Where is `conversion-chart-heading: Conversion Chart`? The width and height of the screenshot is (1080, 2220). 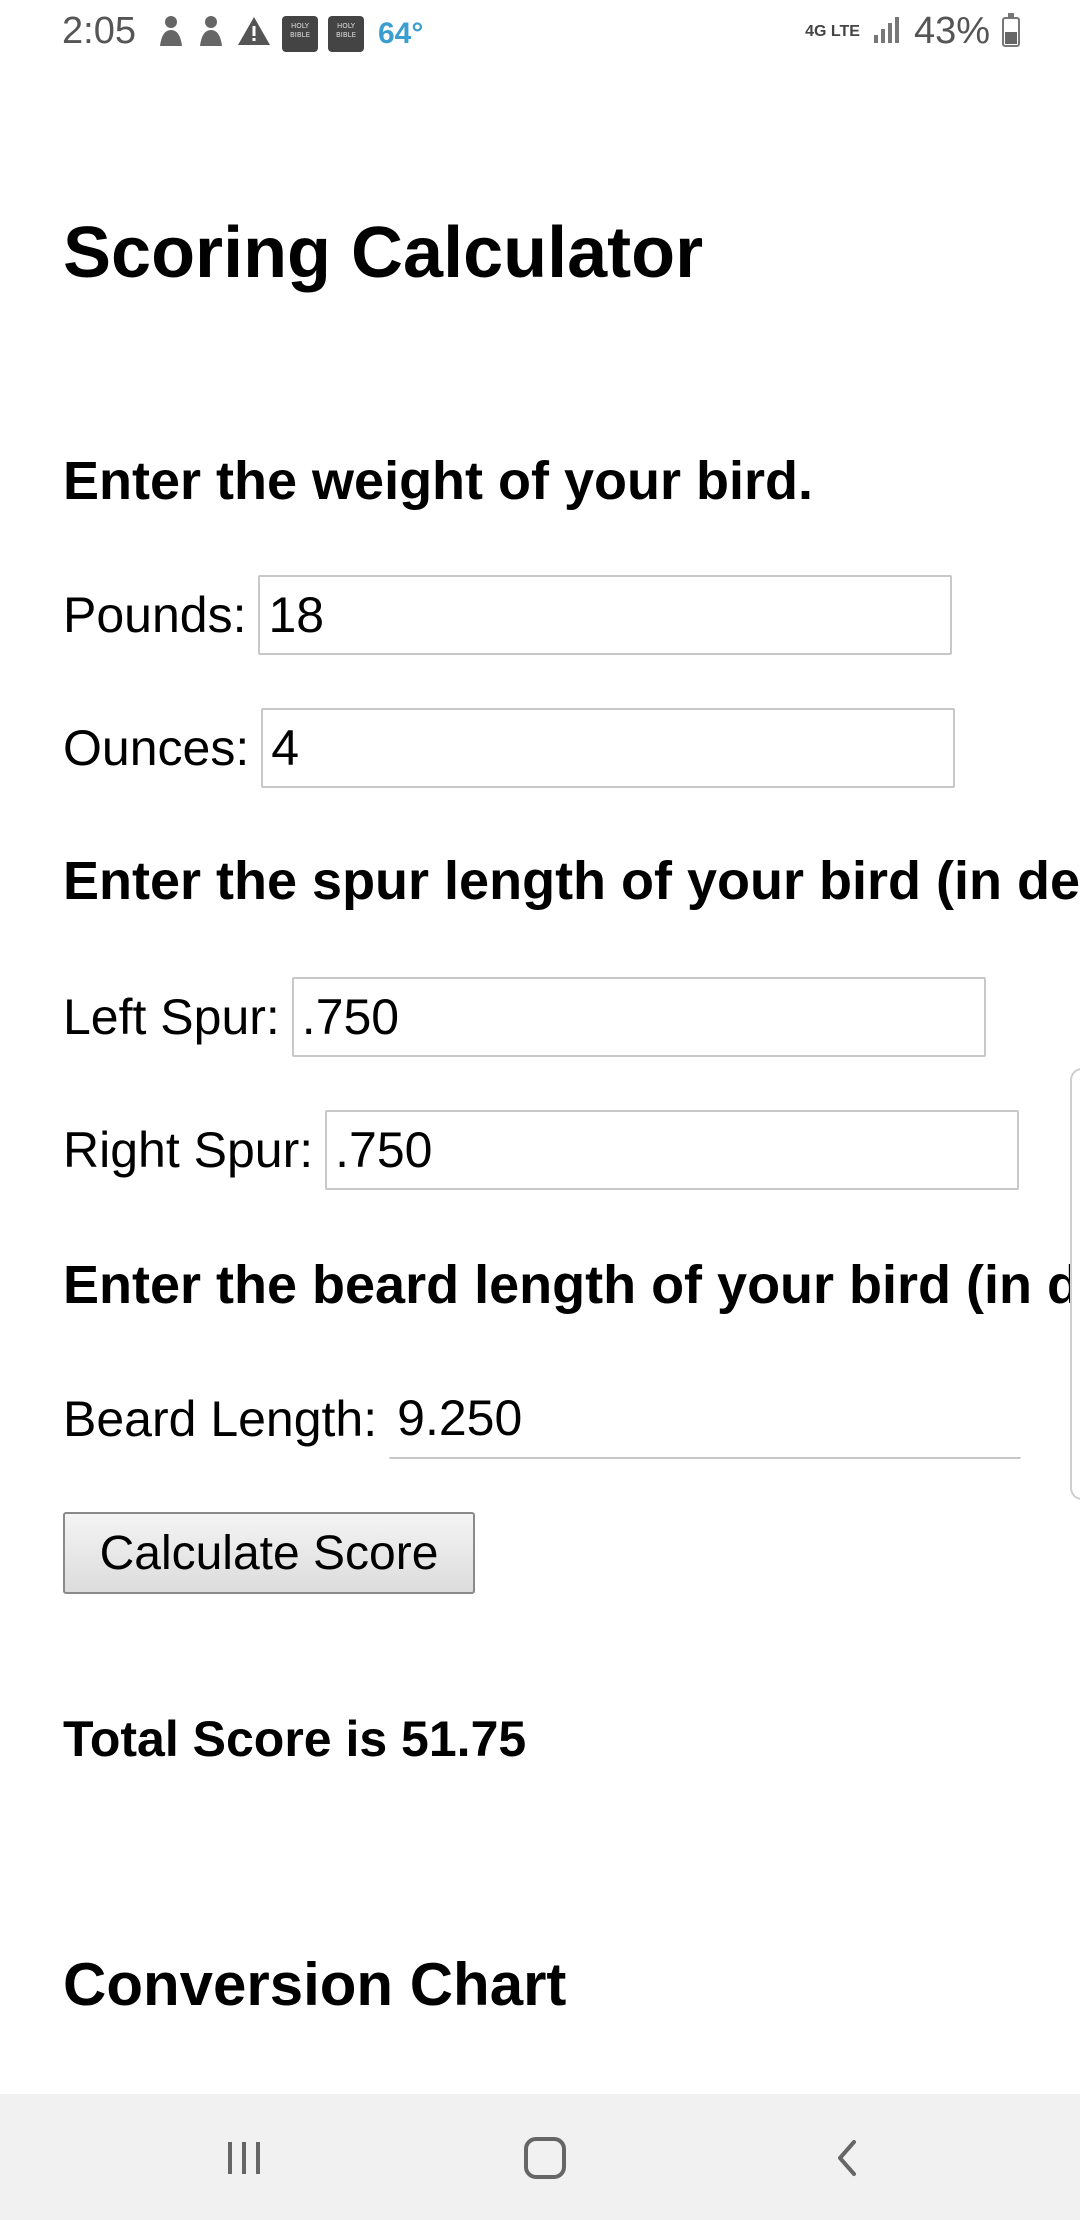
conversion-chart-heading: Conversion Chart is located at coordinates (315, 1984).